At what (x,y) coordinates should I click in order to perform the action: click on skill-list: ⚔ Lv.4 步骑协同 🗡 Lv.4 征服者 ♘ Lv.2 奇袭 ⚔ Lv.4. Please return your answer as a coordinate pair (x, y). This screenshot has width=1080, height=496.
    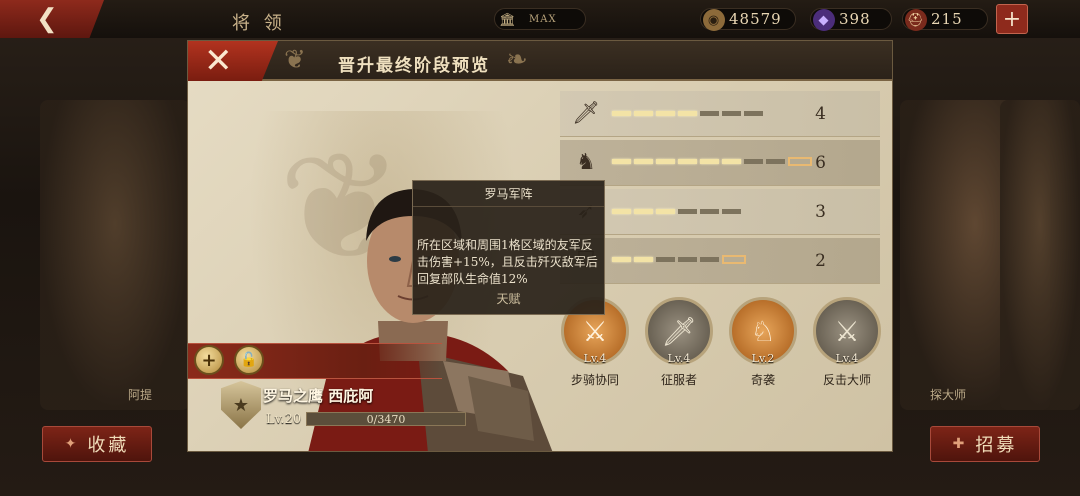
    Looking at the image, I should click on (725, 342).